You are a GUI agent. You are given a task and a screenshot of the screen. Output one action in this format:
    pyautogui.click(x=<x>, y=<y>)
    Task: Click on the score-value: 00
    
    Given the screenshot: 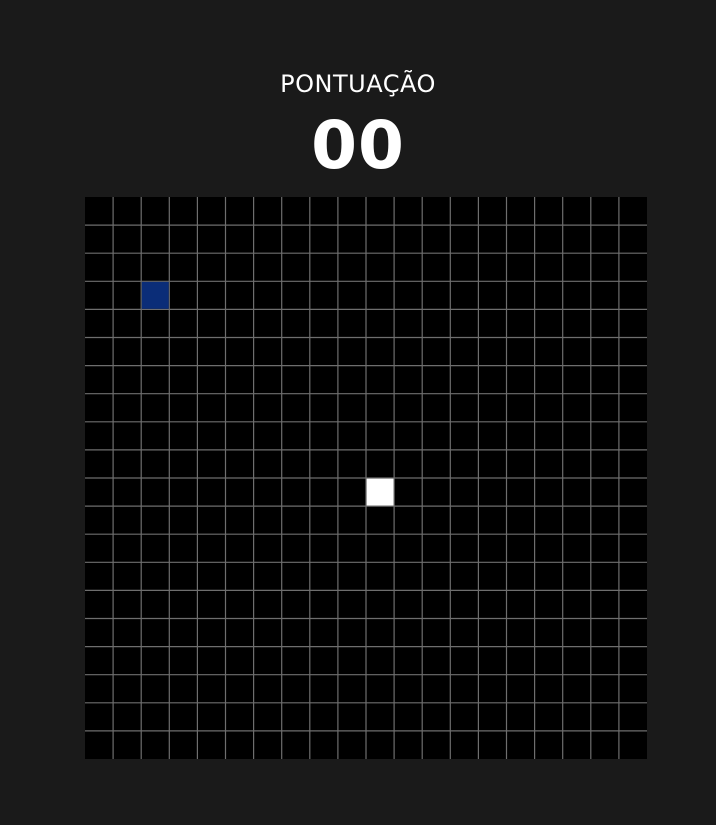 What is the action you would take?
    pyautogui.click(x=358, y=145)
    